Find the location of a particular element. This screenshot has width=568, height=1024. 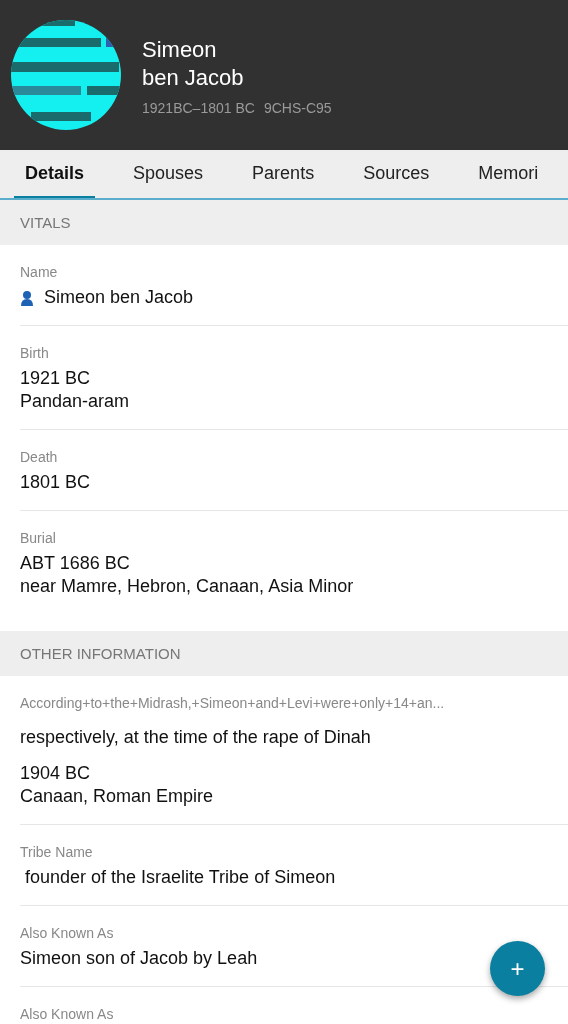

lifespan: 1921BC–1801 BC is located at coordinates (198, 108).